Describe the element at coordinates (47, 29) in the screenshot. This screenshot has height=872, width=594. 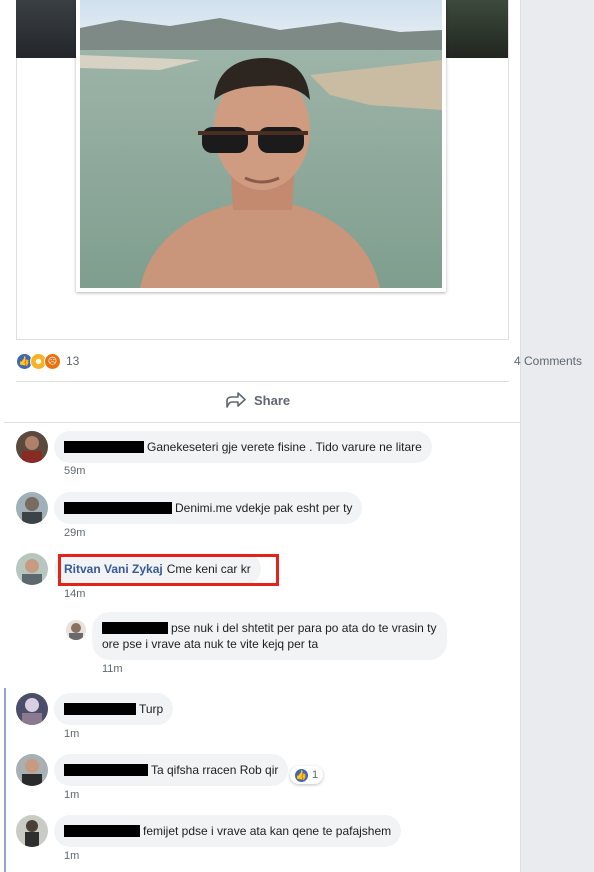
I see `previous-photo-thumbnail` at that location.